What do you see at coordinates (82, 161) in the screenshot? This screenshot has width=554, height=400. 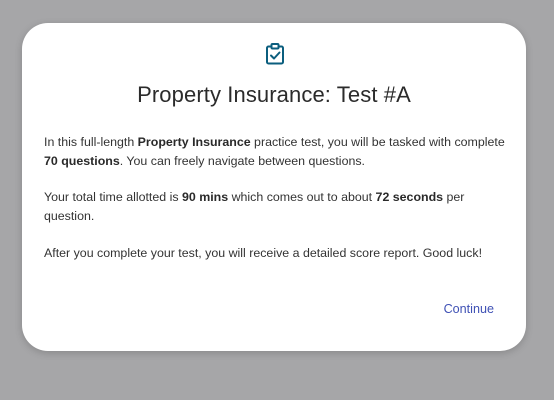 I see `question-count-bold: 70 questions` at bounding box center [82, 161].